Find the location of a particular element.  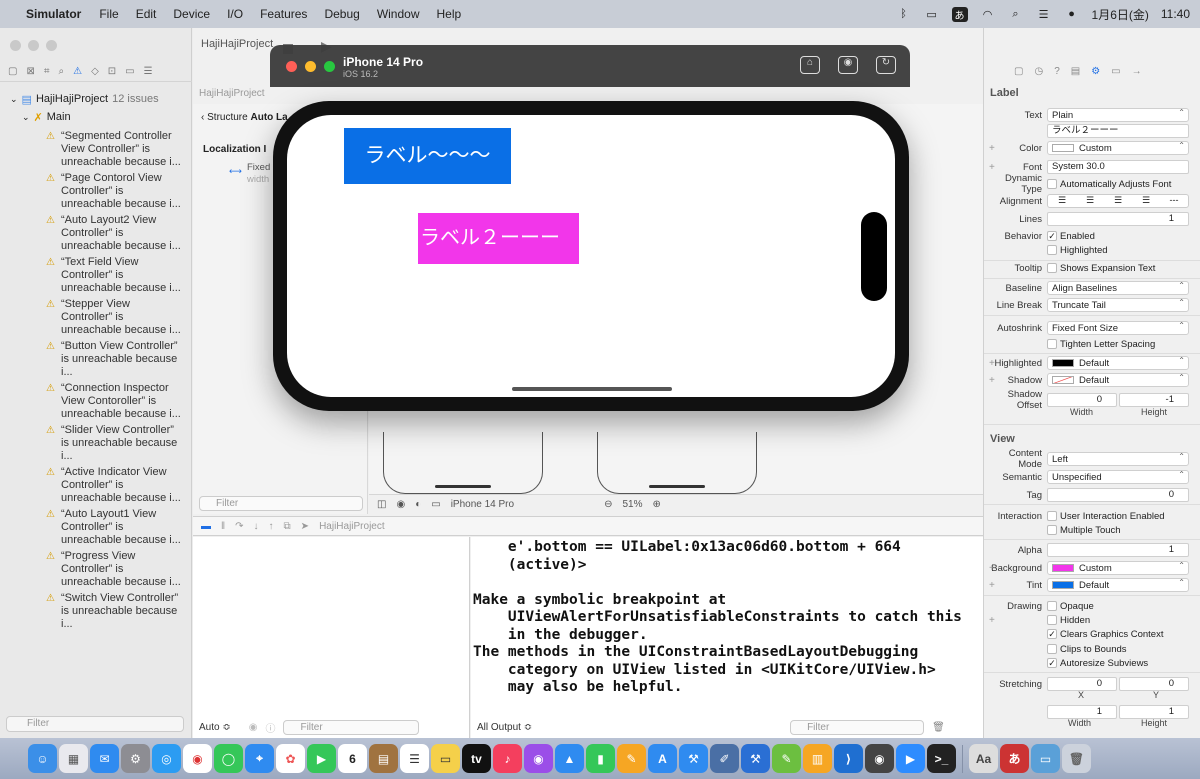

preview-icon: ▭ is located at coordinates (1045, 758).